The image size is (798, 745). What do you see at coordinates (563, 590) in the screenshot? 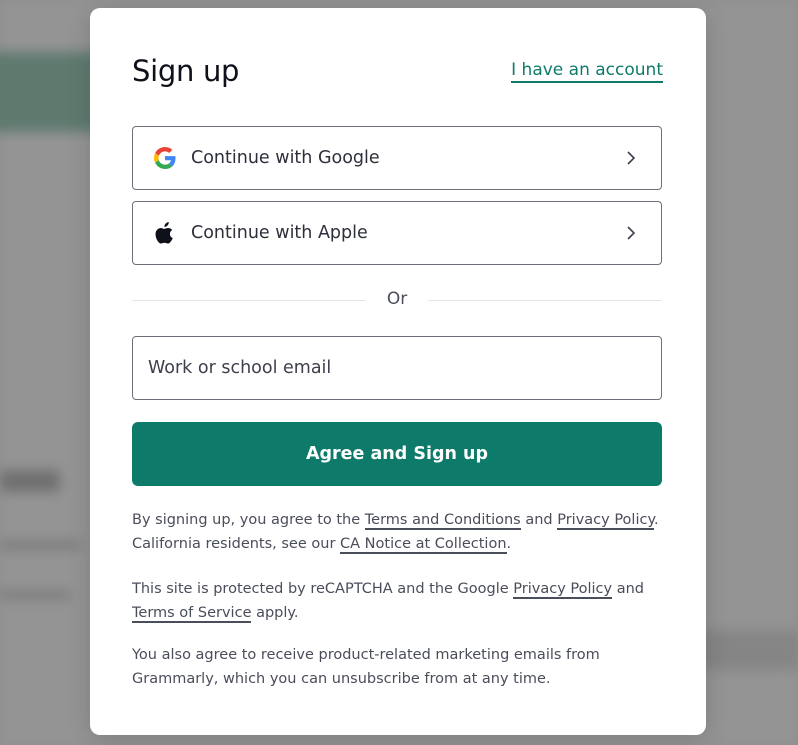
I see `google-privacy-policy-link: Privacy Policy` at bounding box center [563, 590].